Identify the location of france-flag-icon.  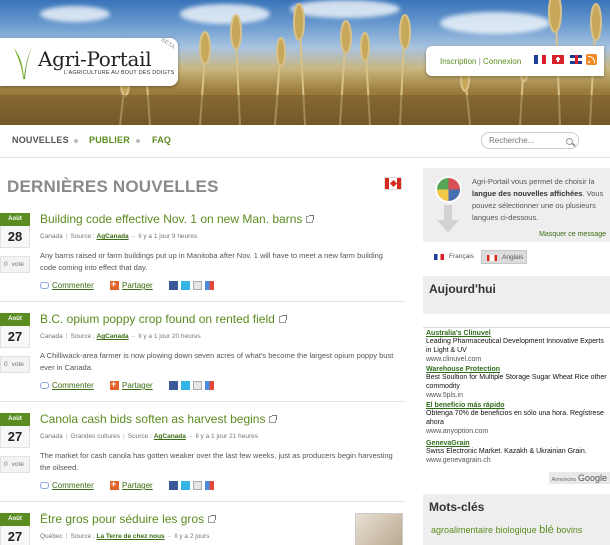
(540, 59).